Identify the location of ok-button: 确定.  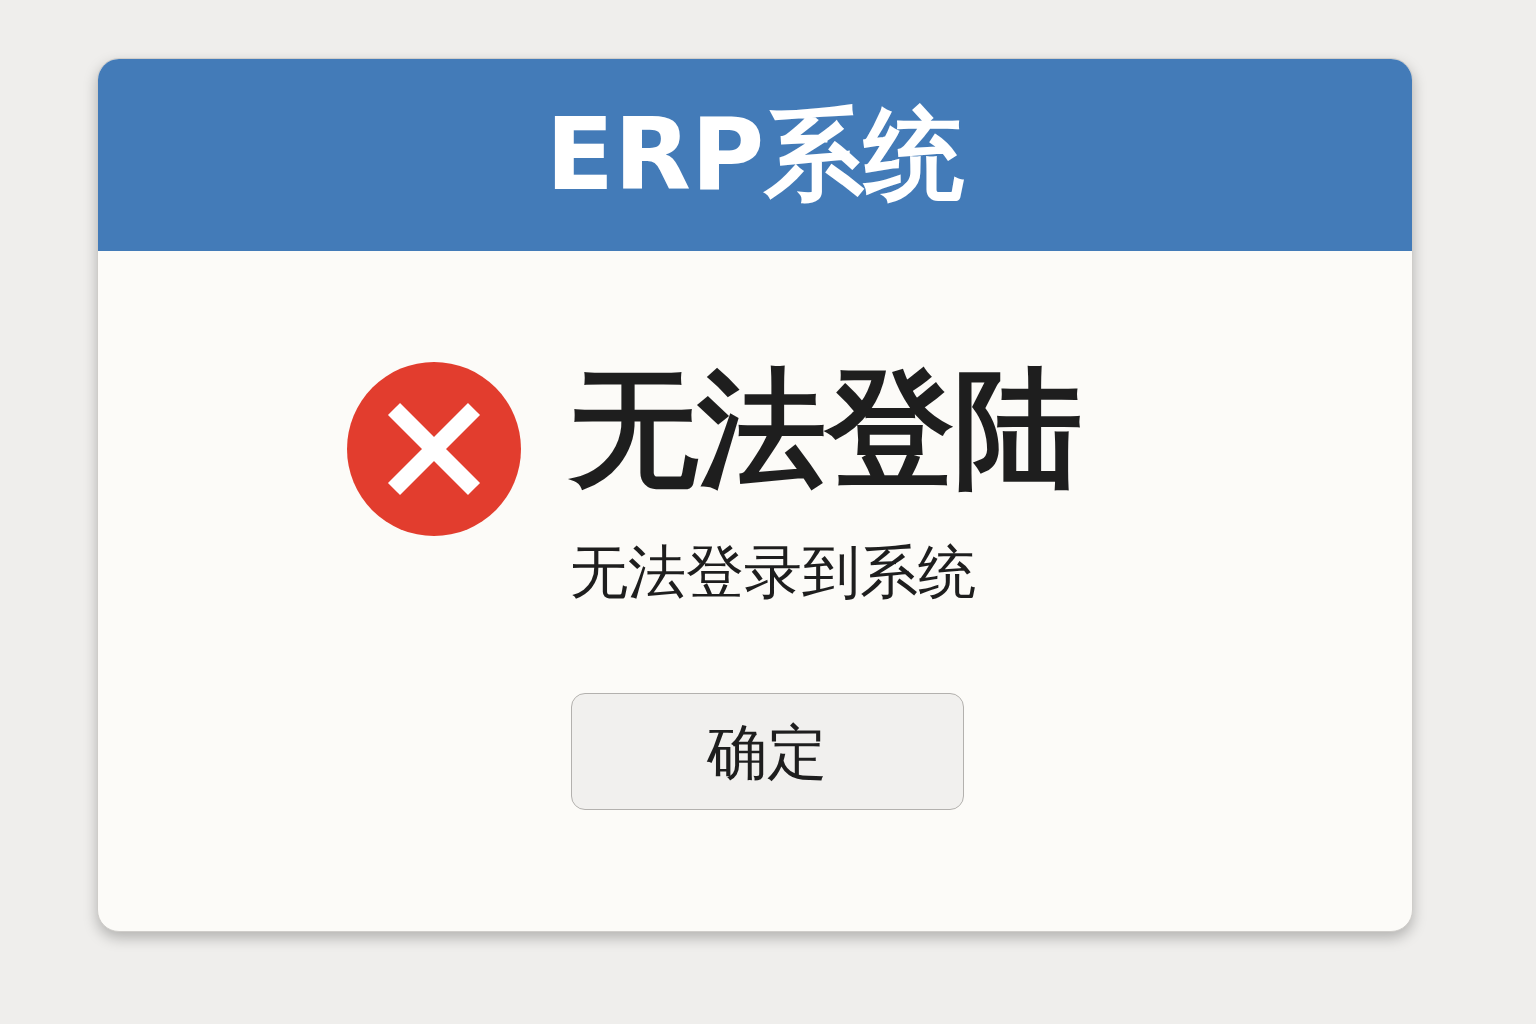
(767, 751).